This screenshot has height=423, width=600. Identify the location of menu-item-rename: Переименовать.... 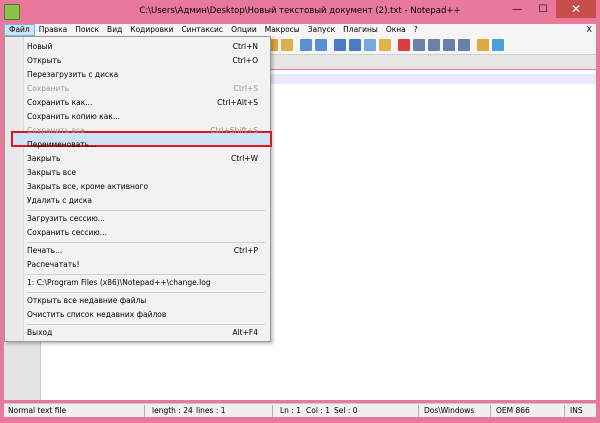
(137, 145).